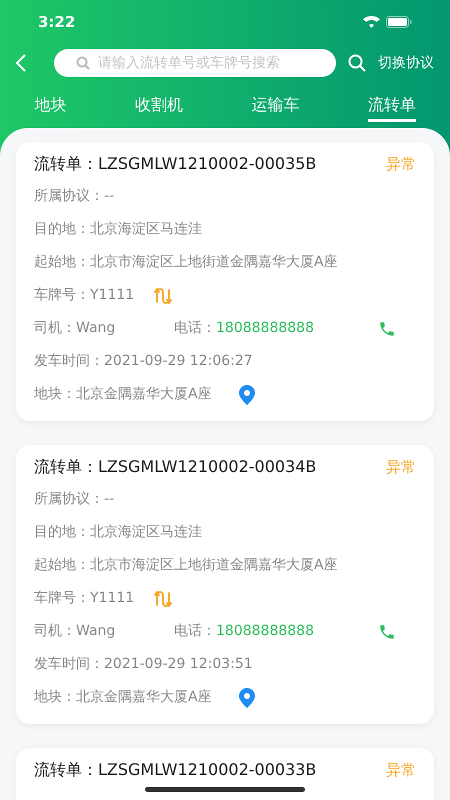 The image size is (450, 800). Describe the element at coordinates (392, 107) in the screenshot. I see `tab: 流转单` at that location.